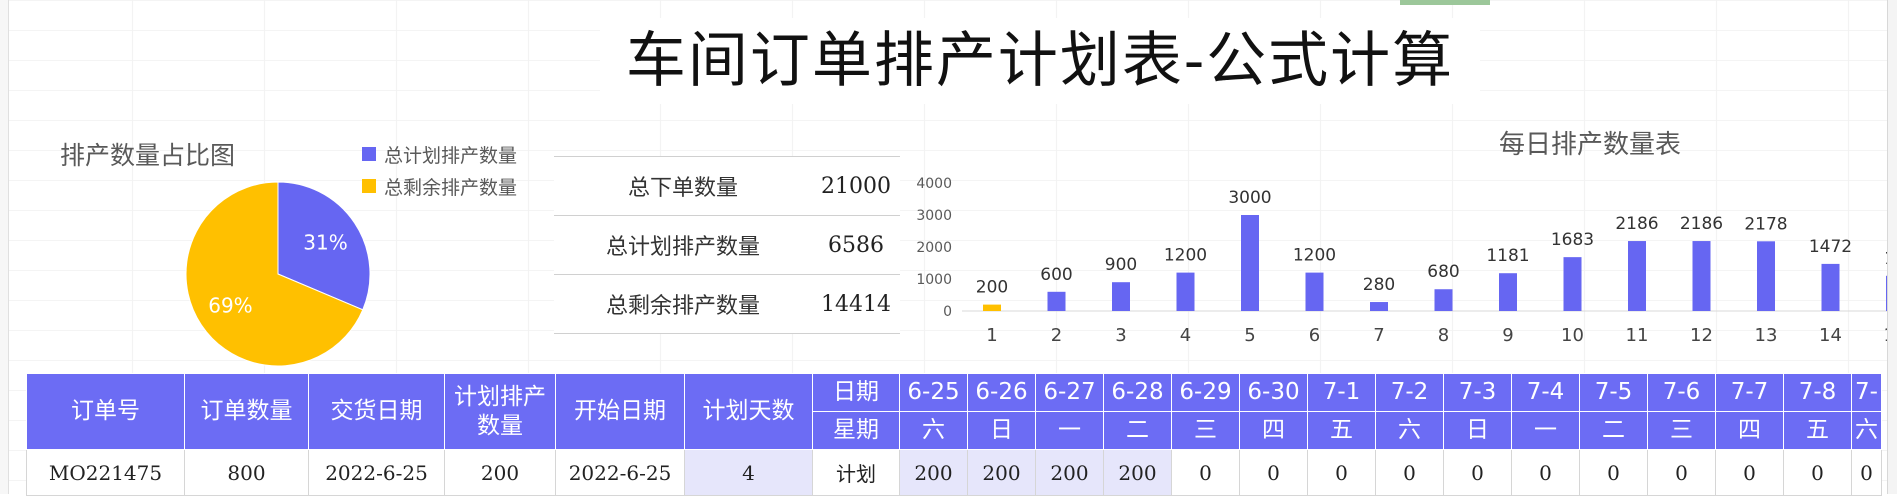 The width and height of the screenshot is (1897, 496). Describe the element at coordinates (1273, 392) in the screenshot. I see `header-date: 6-30` at that location.